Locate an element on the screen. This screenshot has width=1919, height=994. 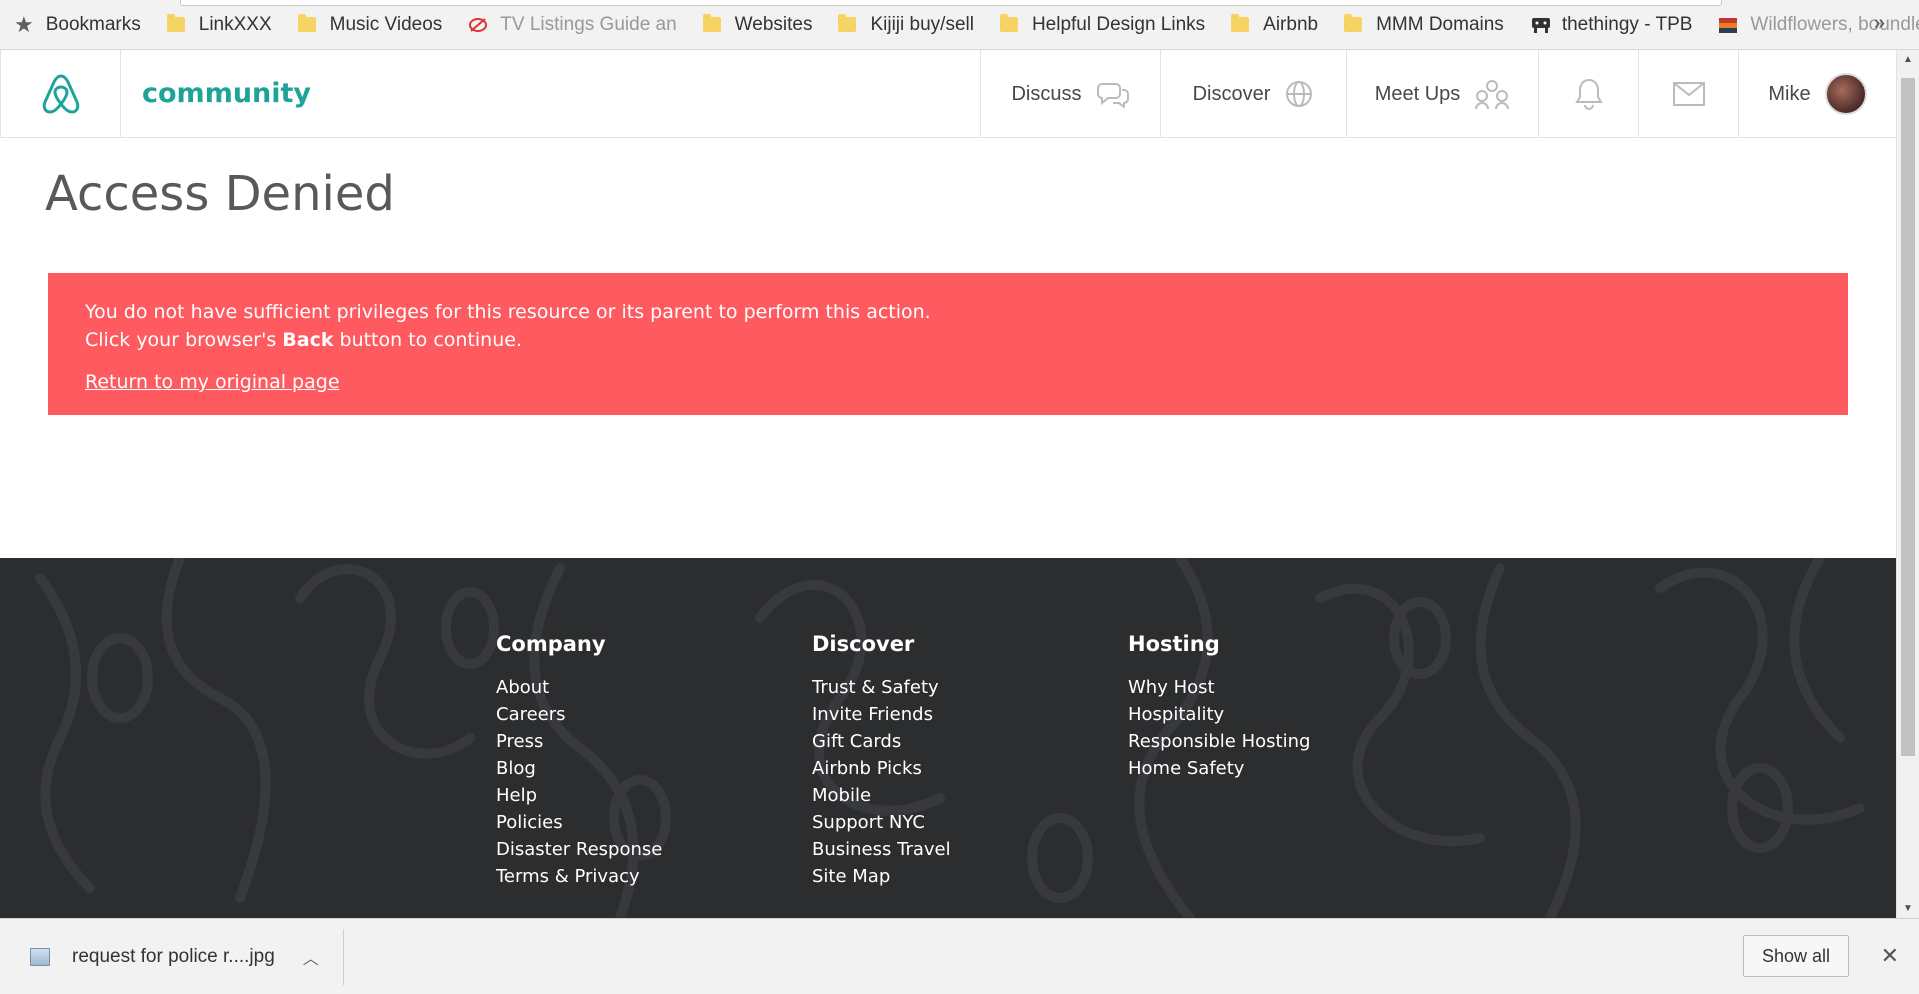
bookmark-folder-design-links: Helpful Design Links is located at coordinates (1102, 24).